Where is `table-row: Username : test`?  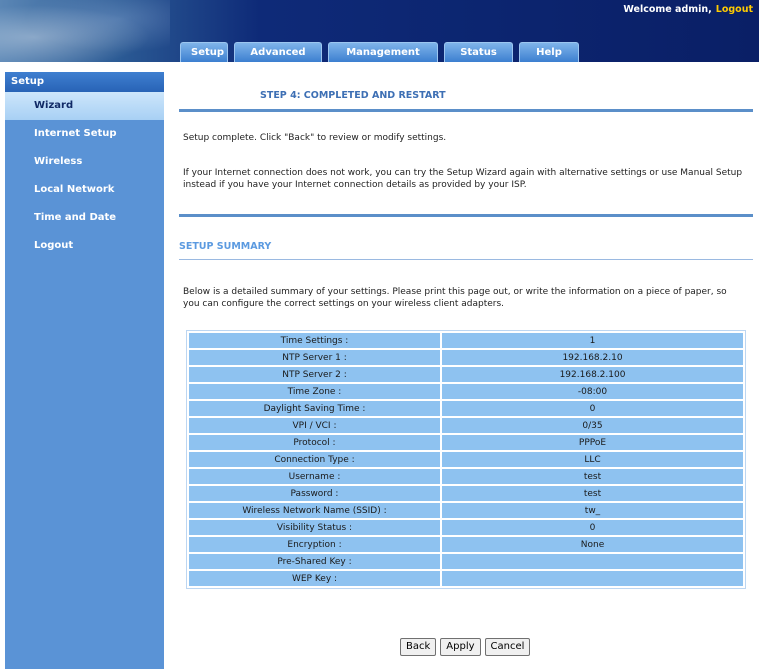
table-row: Username : test is located at coordinates (466, 476).